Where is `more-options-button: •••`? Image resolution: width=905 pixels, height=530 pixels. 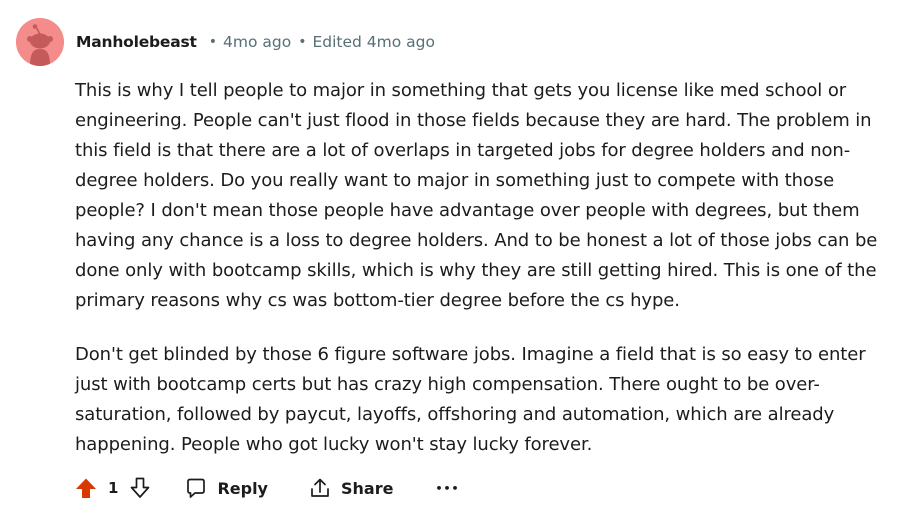 more-options-button: ••• is located at coordinates (447, 488).